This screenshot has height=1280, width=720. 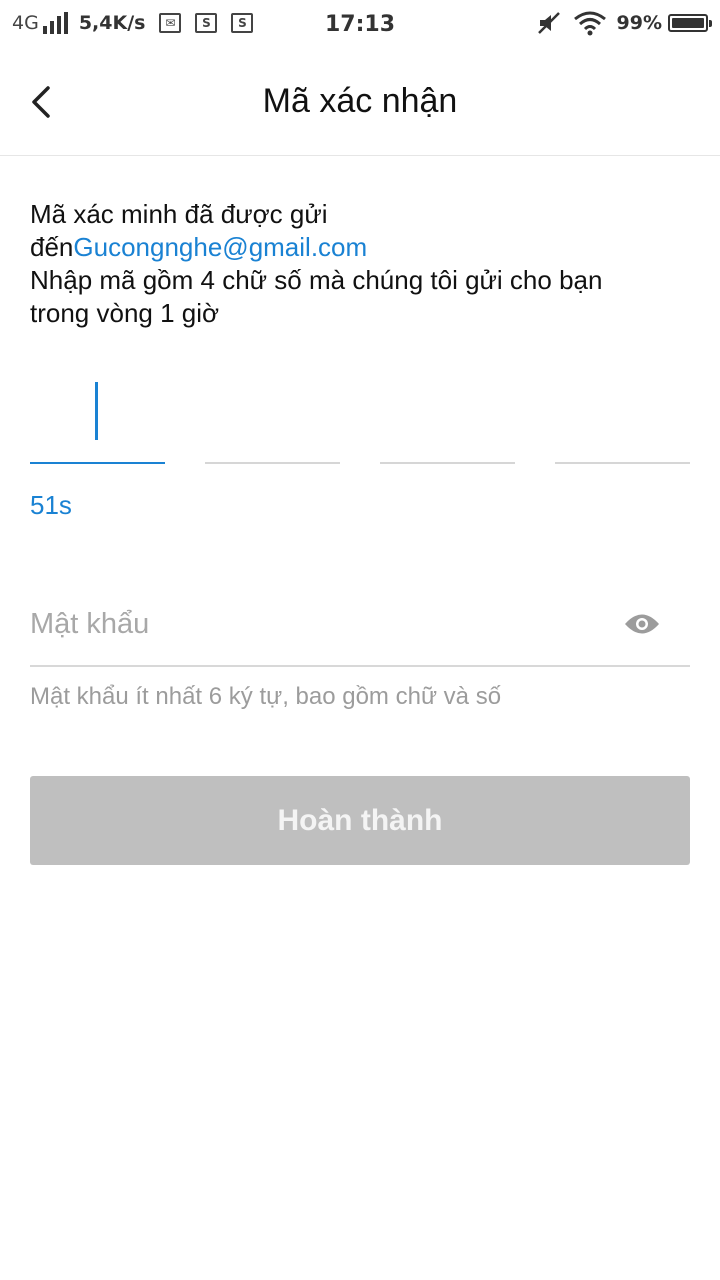 I want to click on complete-button: Hoàn thành, so click(x=360, y=820).